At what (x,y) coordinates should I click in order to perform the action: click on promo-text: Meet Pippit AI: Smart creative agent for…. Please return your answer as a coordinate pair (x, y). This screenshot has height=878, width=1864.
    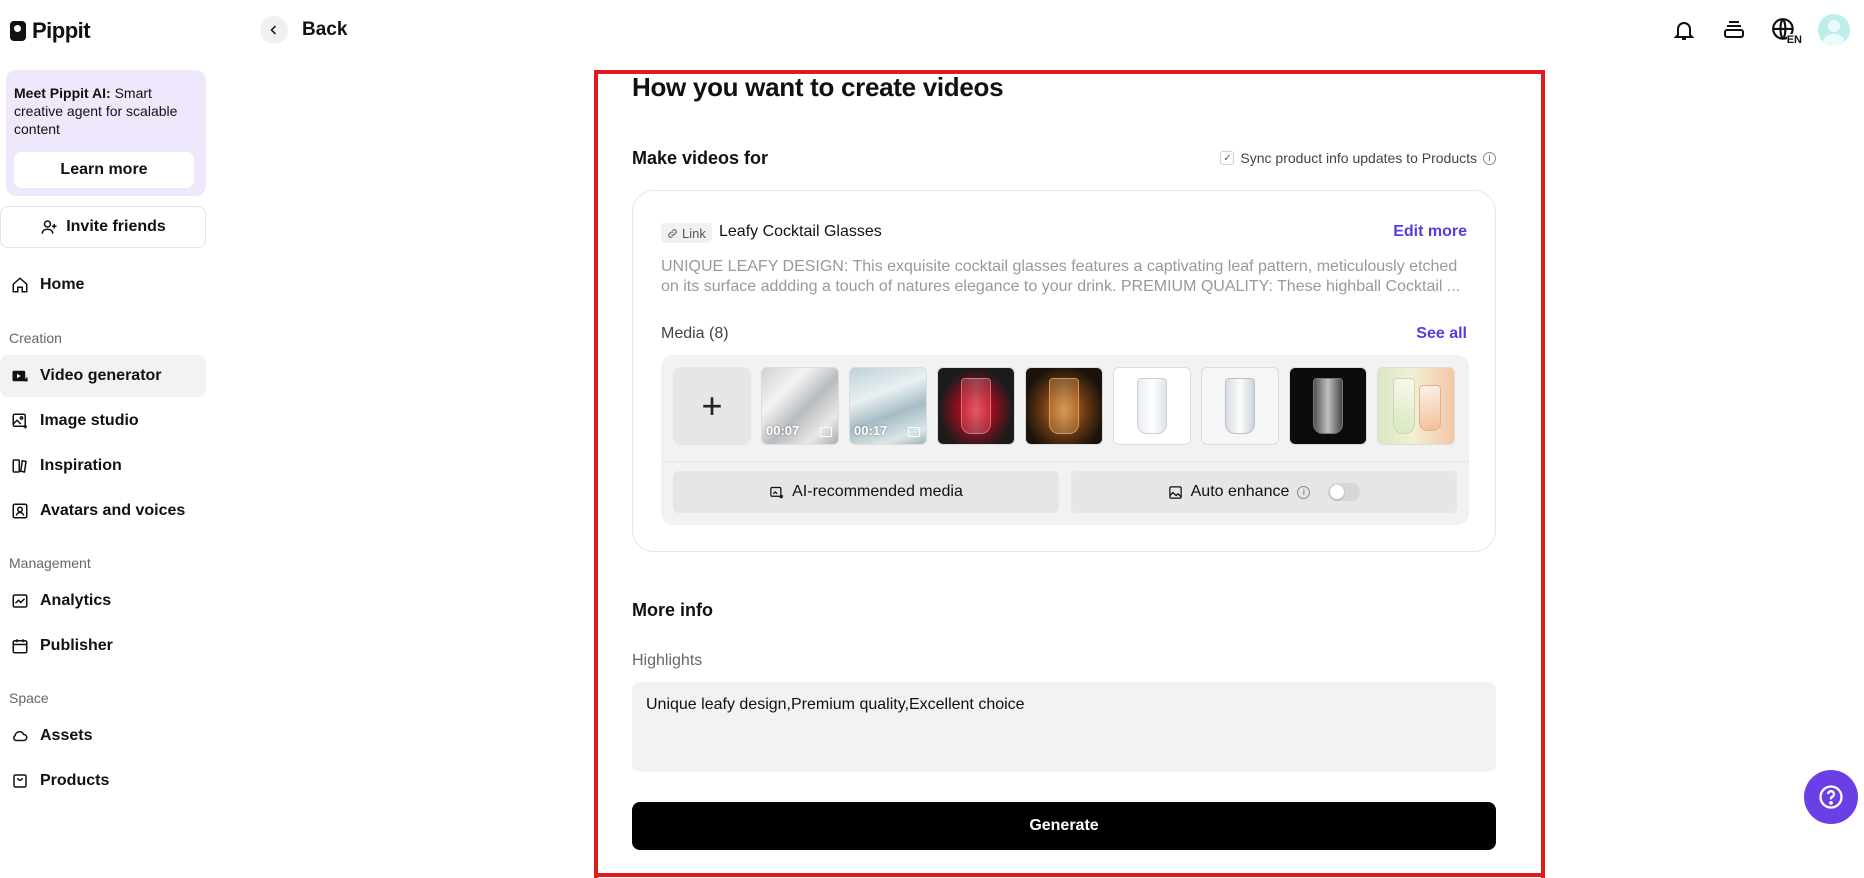
    Looking at the image, I should click on (96, 111).